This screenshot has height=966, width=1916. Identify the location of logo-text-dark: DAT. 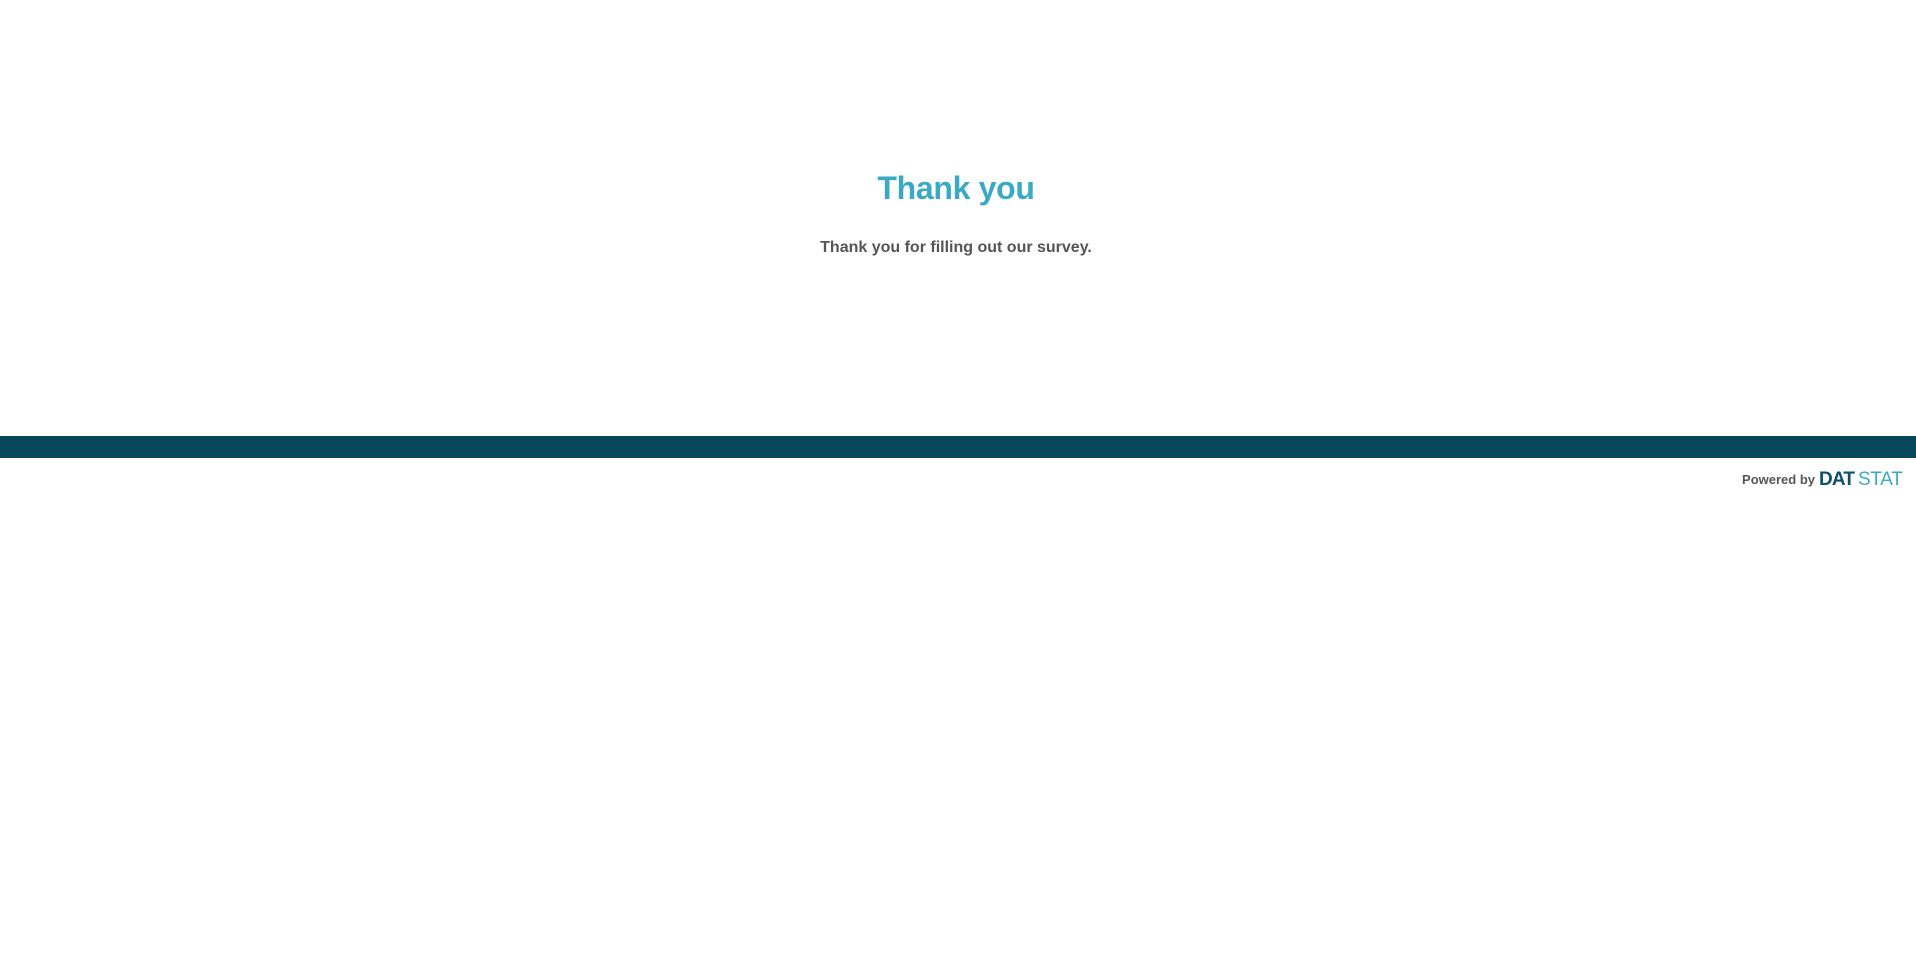
(1837, 479).